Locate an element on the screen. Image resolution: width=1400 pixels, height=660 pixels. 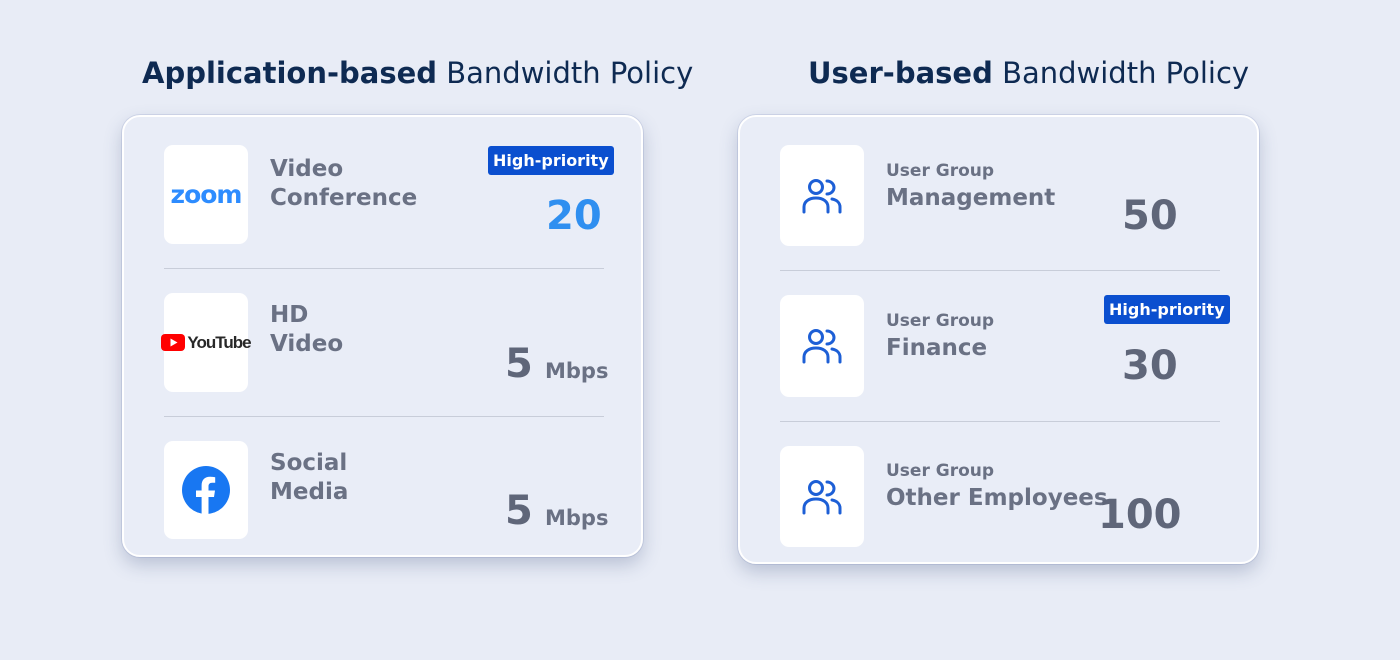
app-row-label-line1: HD is located at coordinates (289, 315).